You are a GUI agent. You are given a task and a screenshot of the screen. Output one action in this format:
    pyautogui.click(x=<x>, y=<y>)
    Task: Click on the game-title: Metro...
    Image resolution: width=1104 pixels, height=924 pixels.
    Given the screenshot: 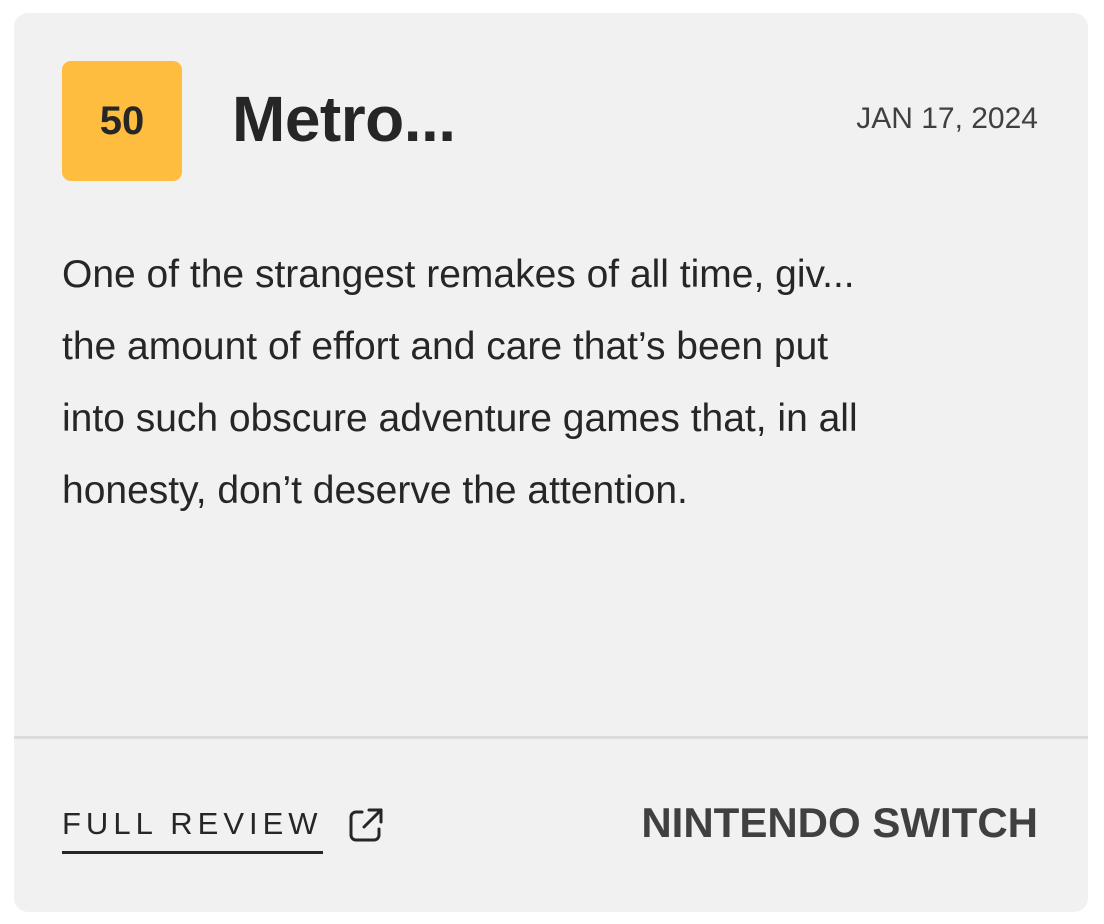 What is the action you would take?
    pyautogui.click(x=344, y=119)
    